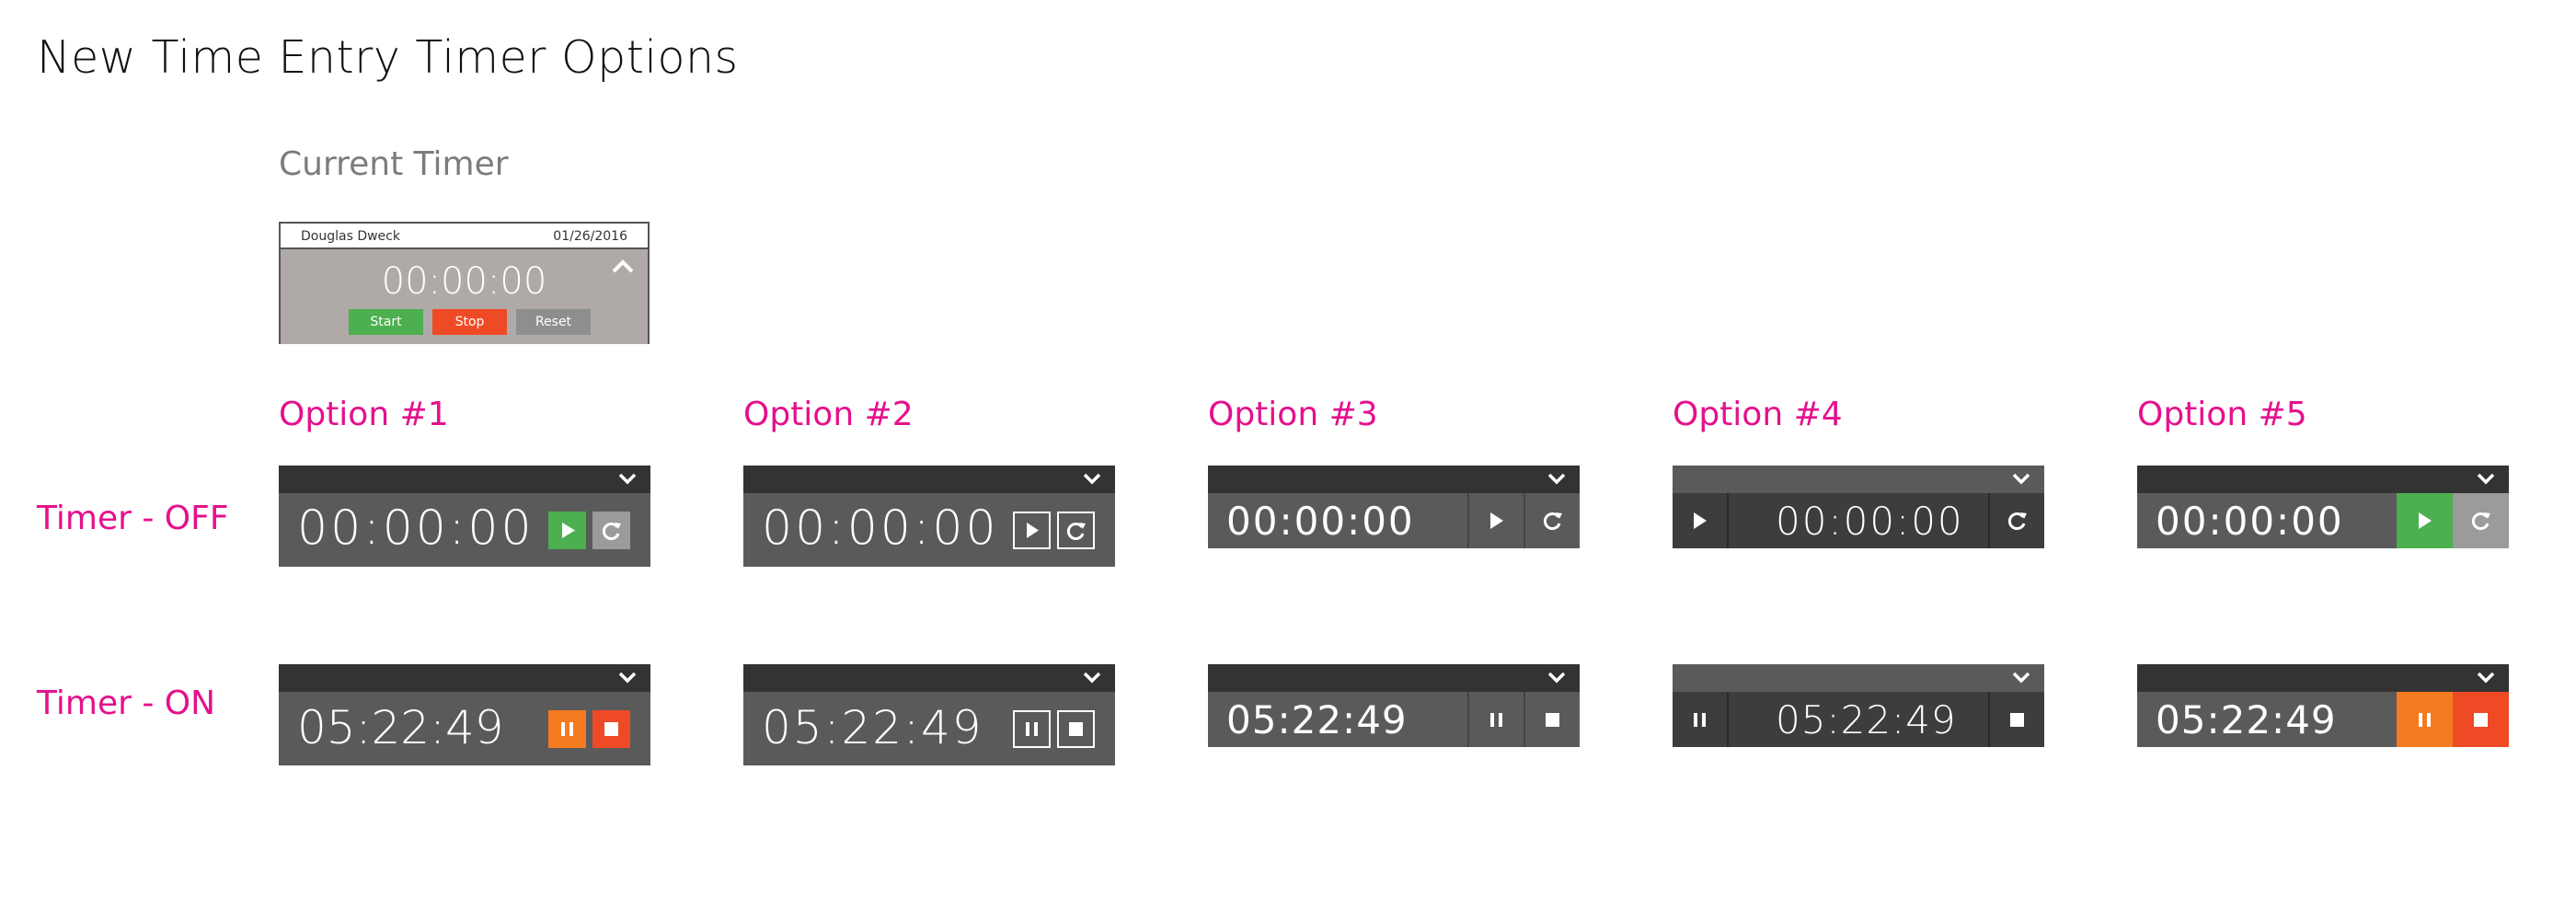 The image size is (2576, 920). I want to click on timer-widget-option-1-off: 00:00:00, so click(464, 516).